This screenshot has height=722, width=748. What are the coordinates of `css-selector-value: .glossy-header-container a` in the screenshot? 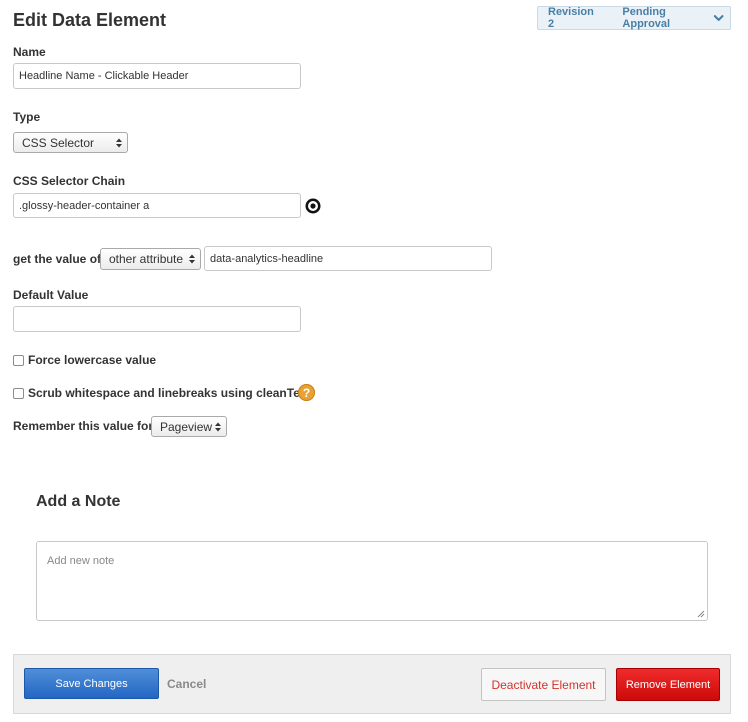 It's located at (84, 205).